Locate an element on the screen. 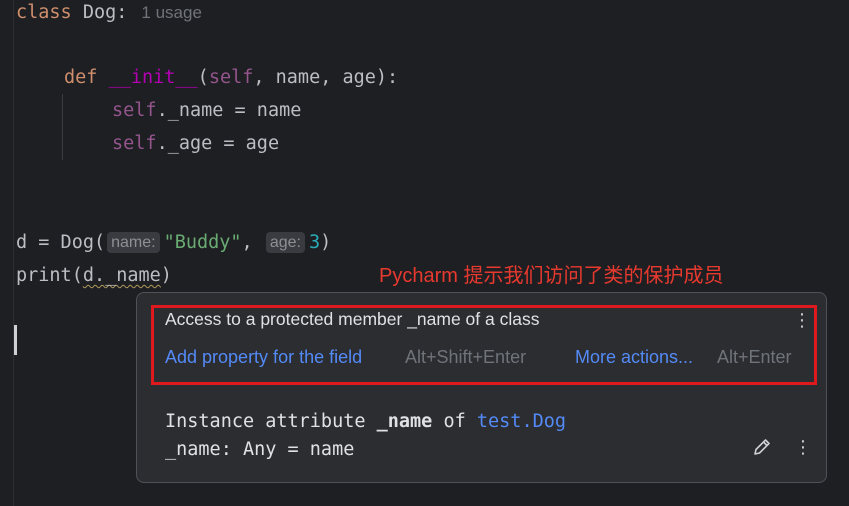 This screenshot has height=506, width=849. code-line-instantiate: d = Dog(name: "Buddy", age: 3) is located at coordinates (173, 243).